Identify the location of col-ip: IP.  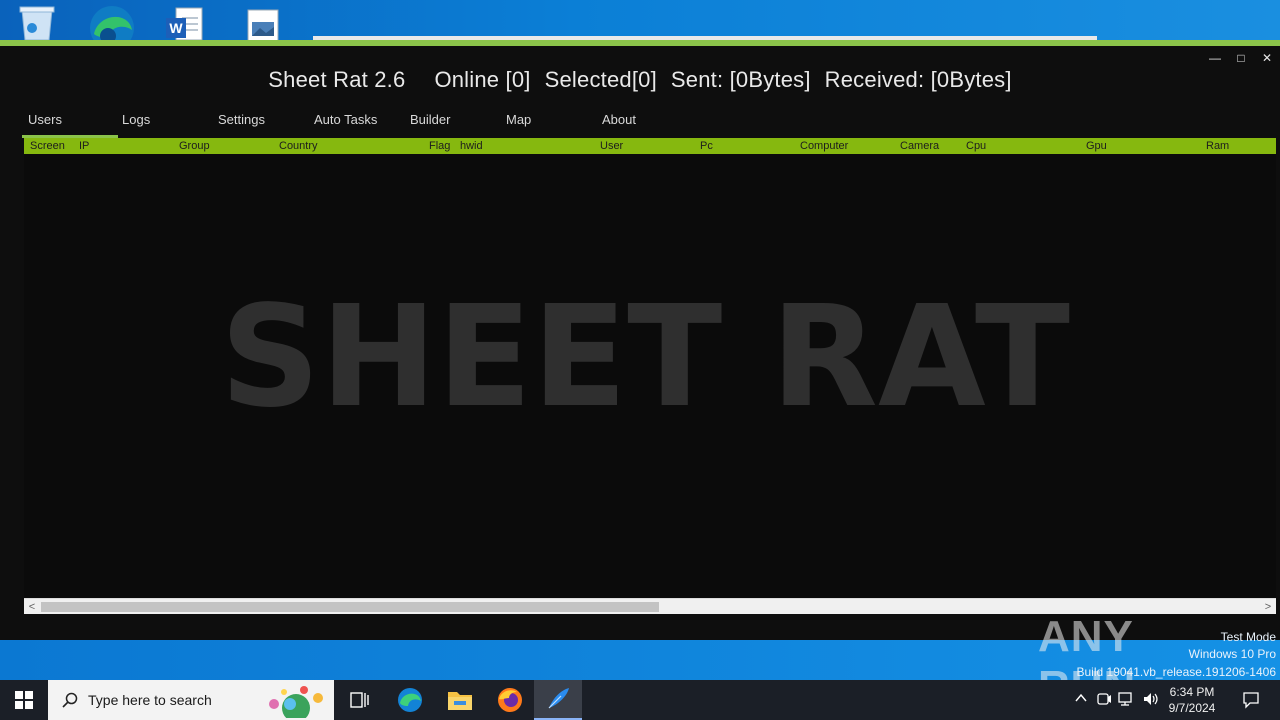
(84, 146).